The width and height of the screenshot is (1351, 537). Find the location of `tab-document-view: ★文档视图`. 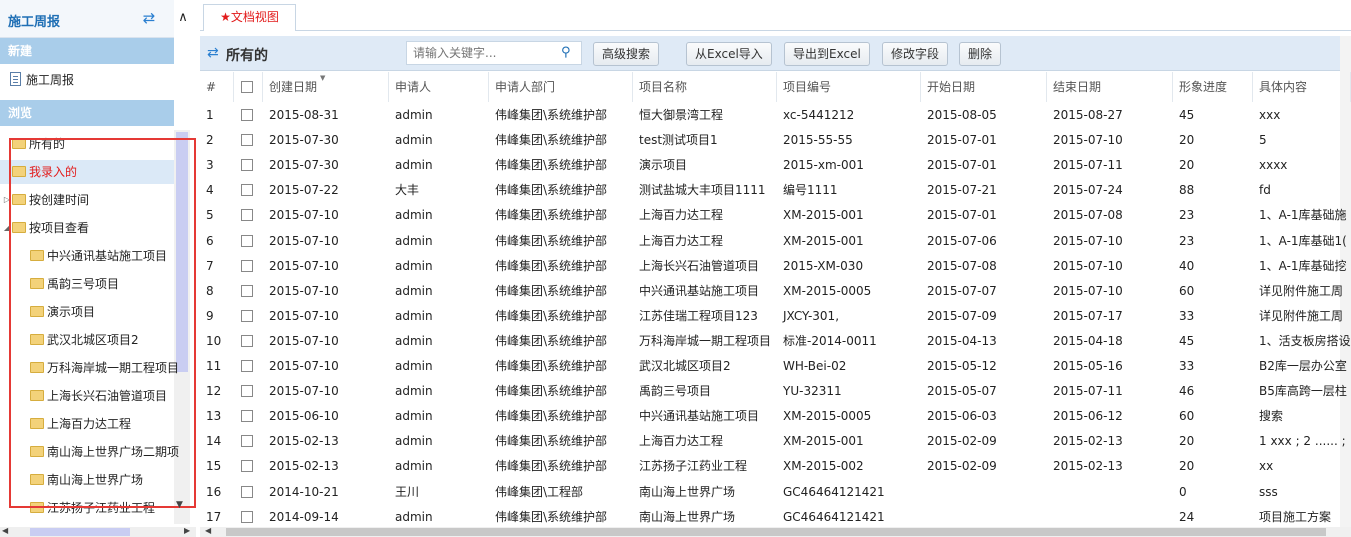

tab-document-view: ★文档视图 is located at coordinates (249, 17).